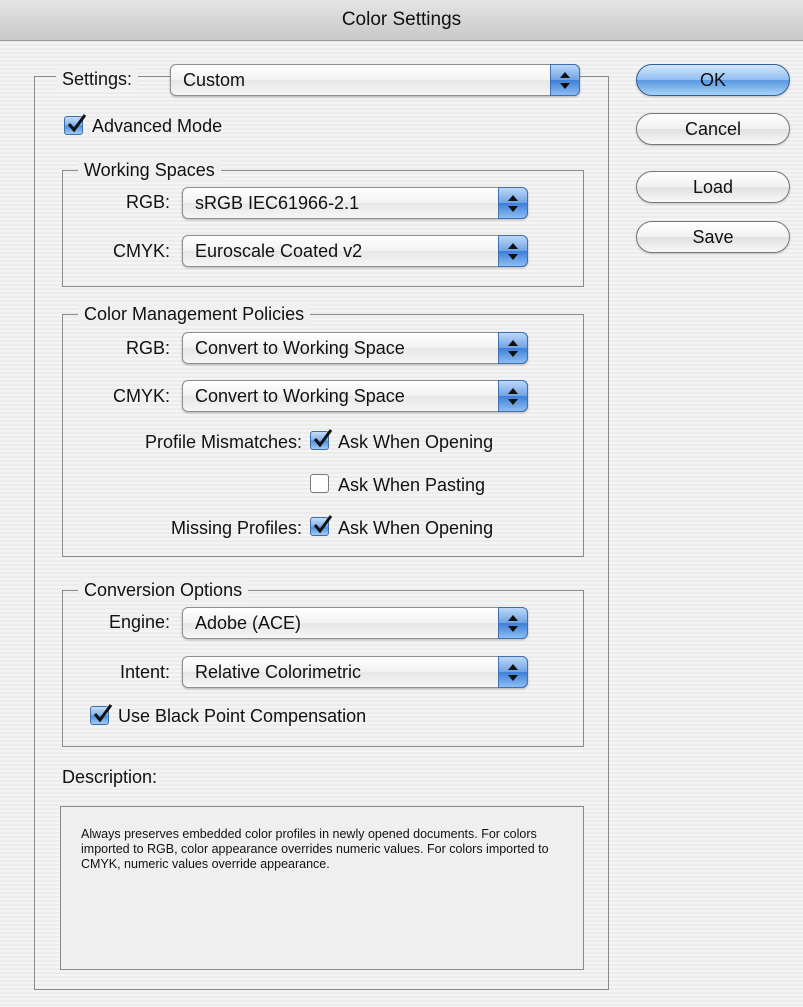 The height and width of the screenshot is (1007, 803). I want to click on description-title: Description:, so click(110, 777).